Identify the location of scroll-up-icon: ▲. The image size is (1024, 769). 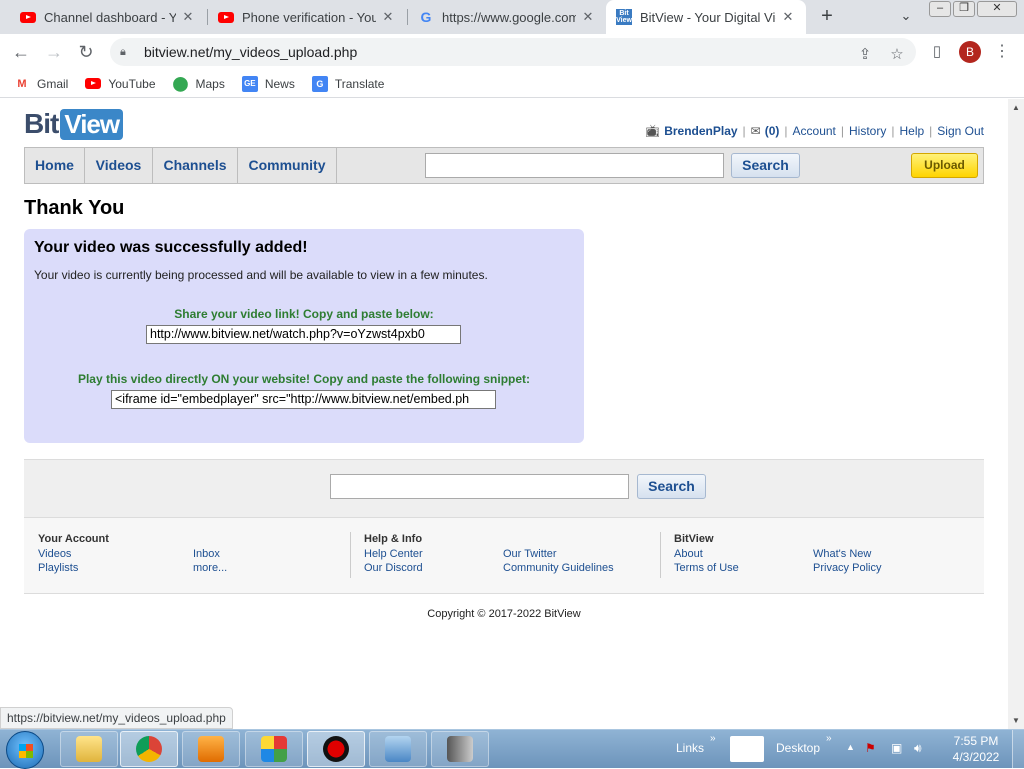
(1016, 107).